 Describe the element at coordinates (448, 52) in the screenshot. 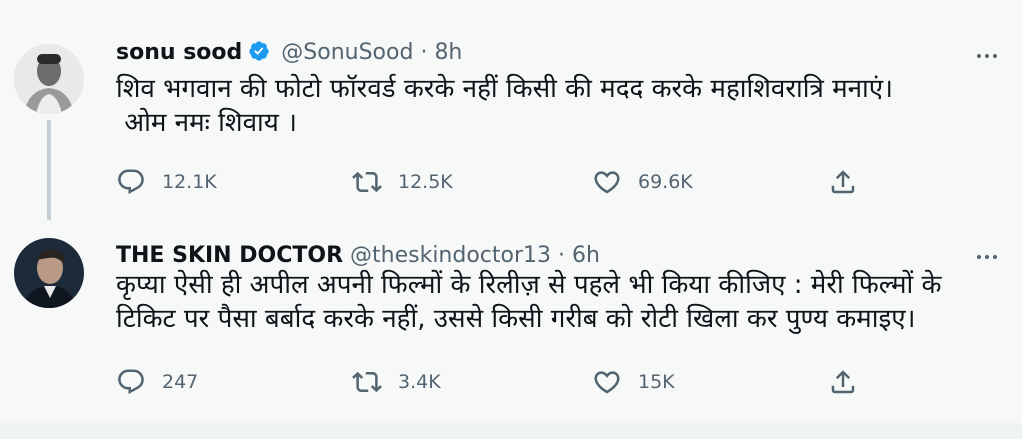

I see `tweet-timestamp: 8h` at that location.